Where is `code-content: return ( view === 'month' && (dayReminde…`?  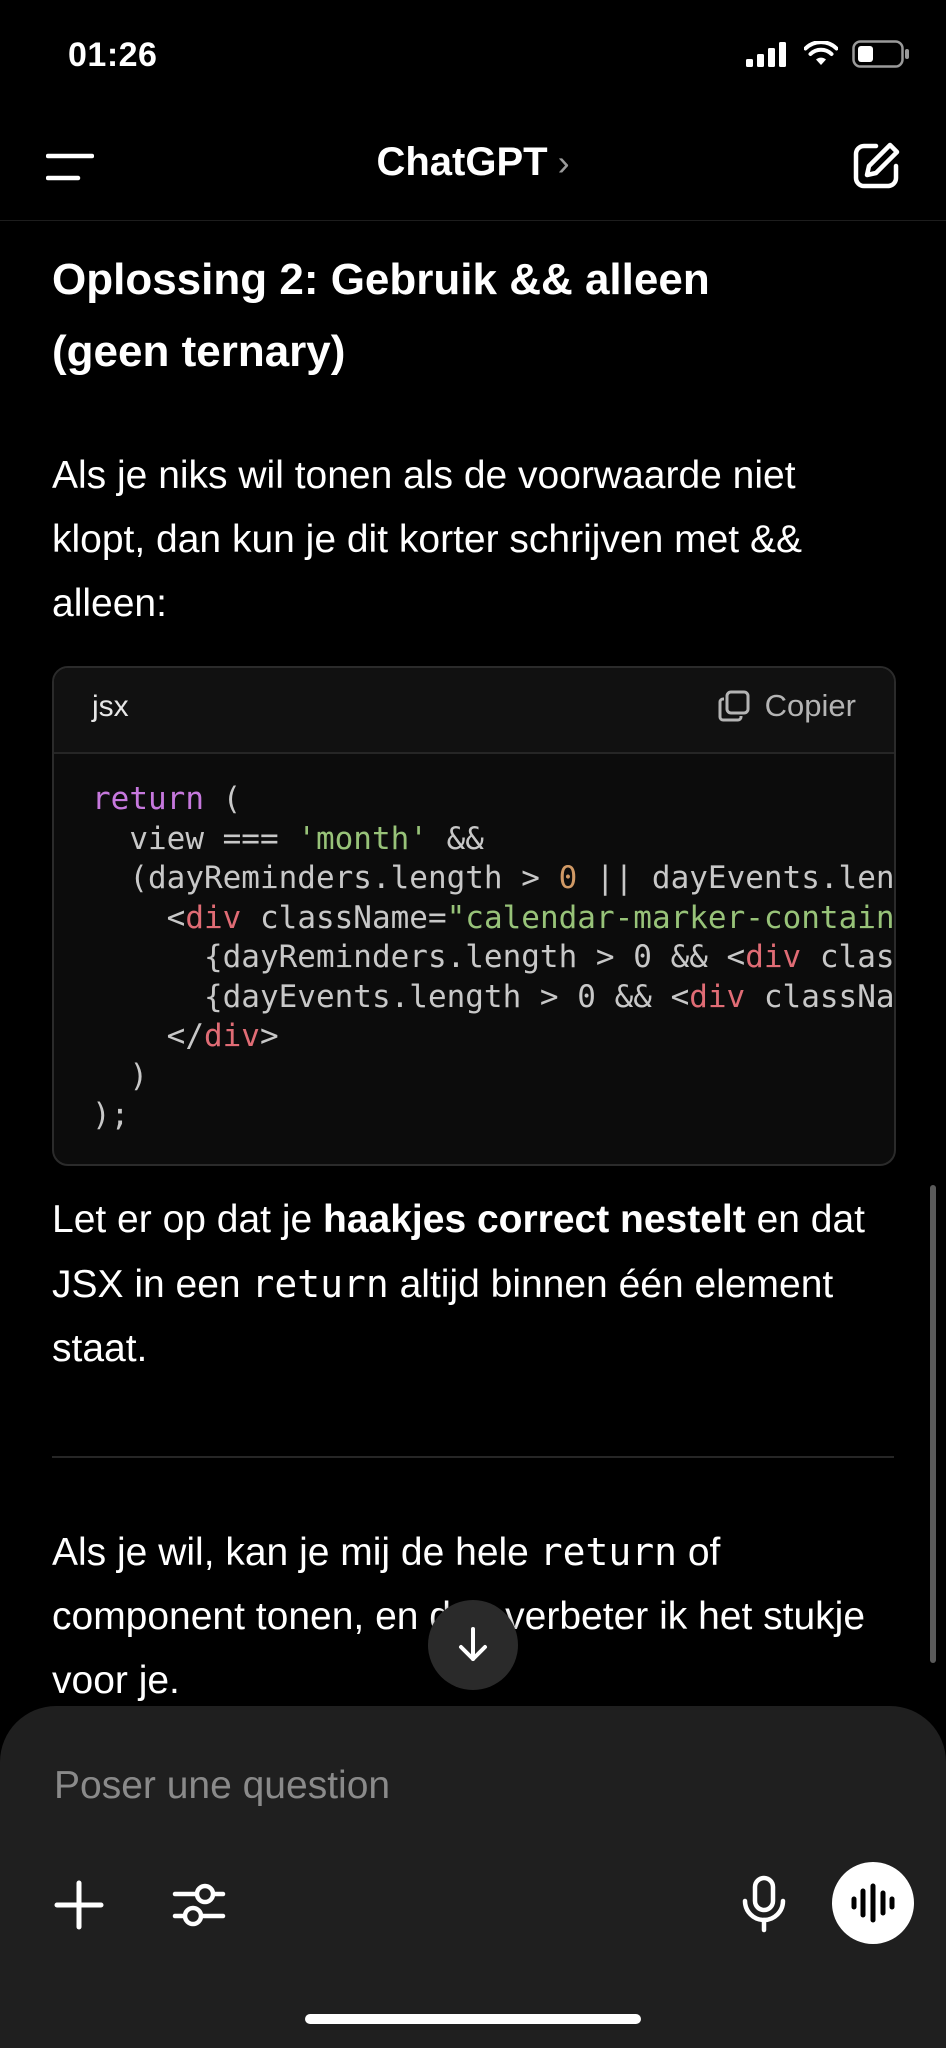
code-content: return ( view === 'month' && (dayReminde… is located at coordinates (493, 957).